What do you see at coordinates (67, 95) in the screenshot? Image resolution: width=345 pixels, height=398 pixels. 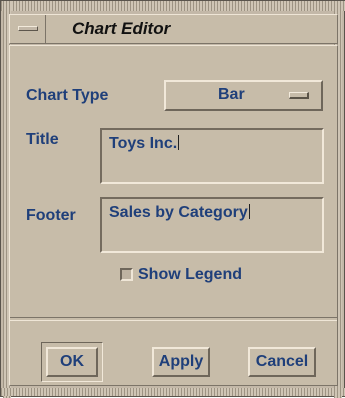 I see `chart-type-label: Chart Type` at bounding box center [67, 95].